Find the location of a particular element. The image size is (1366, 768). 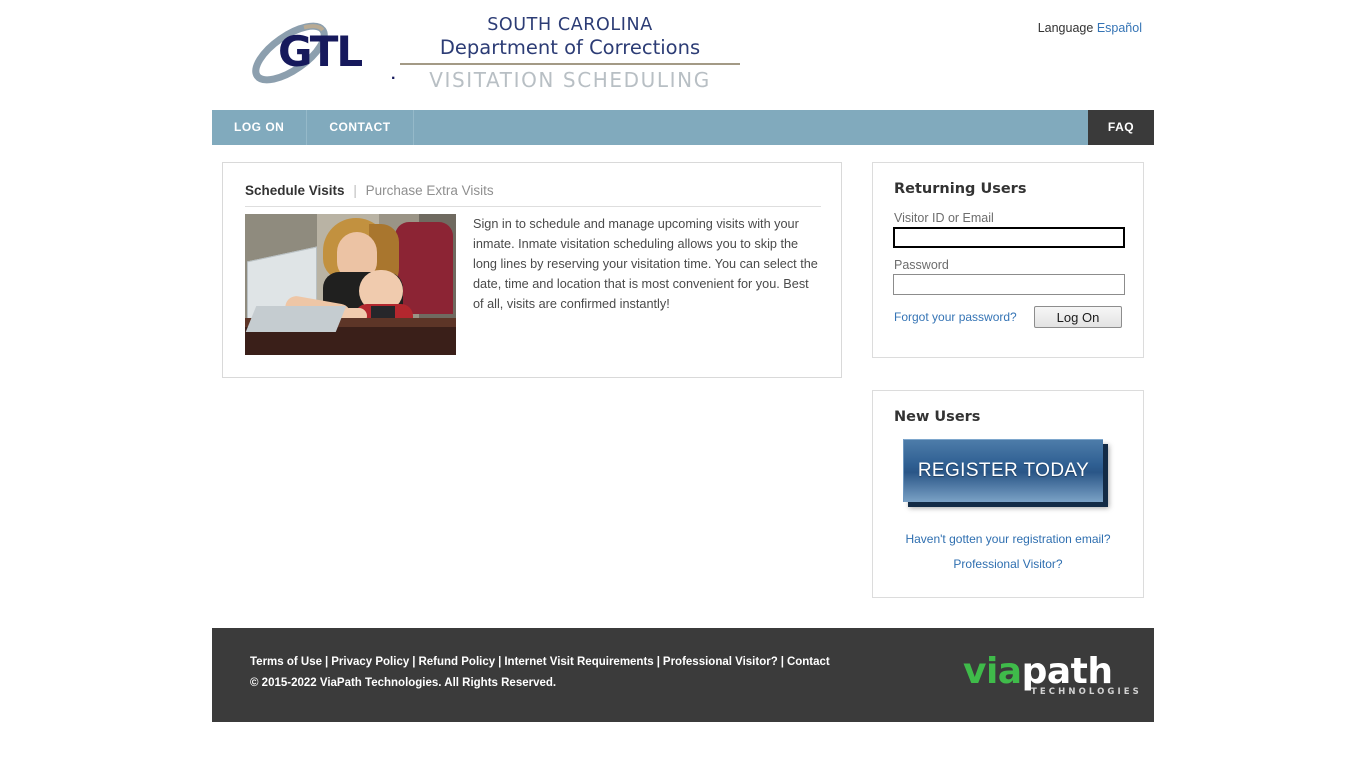

viapath-wordmark: viapath is located at coordinates (1038, 672).